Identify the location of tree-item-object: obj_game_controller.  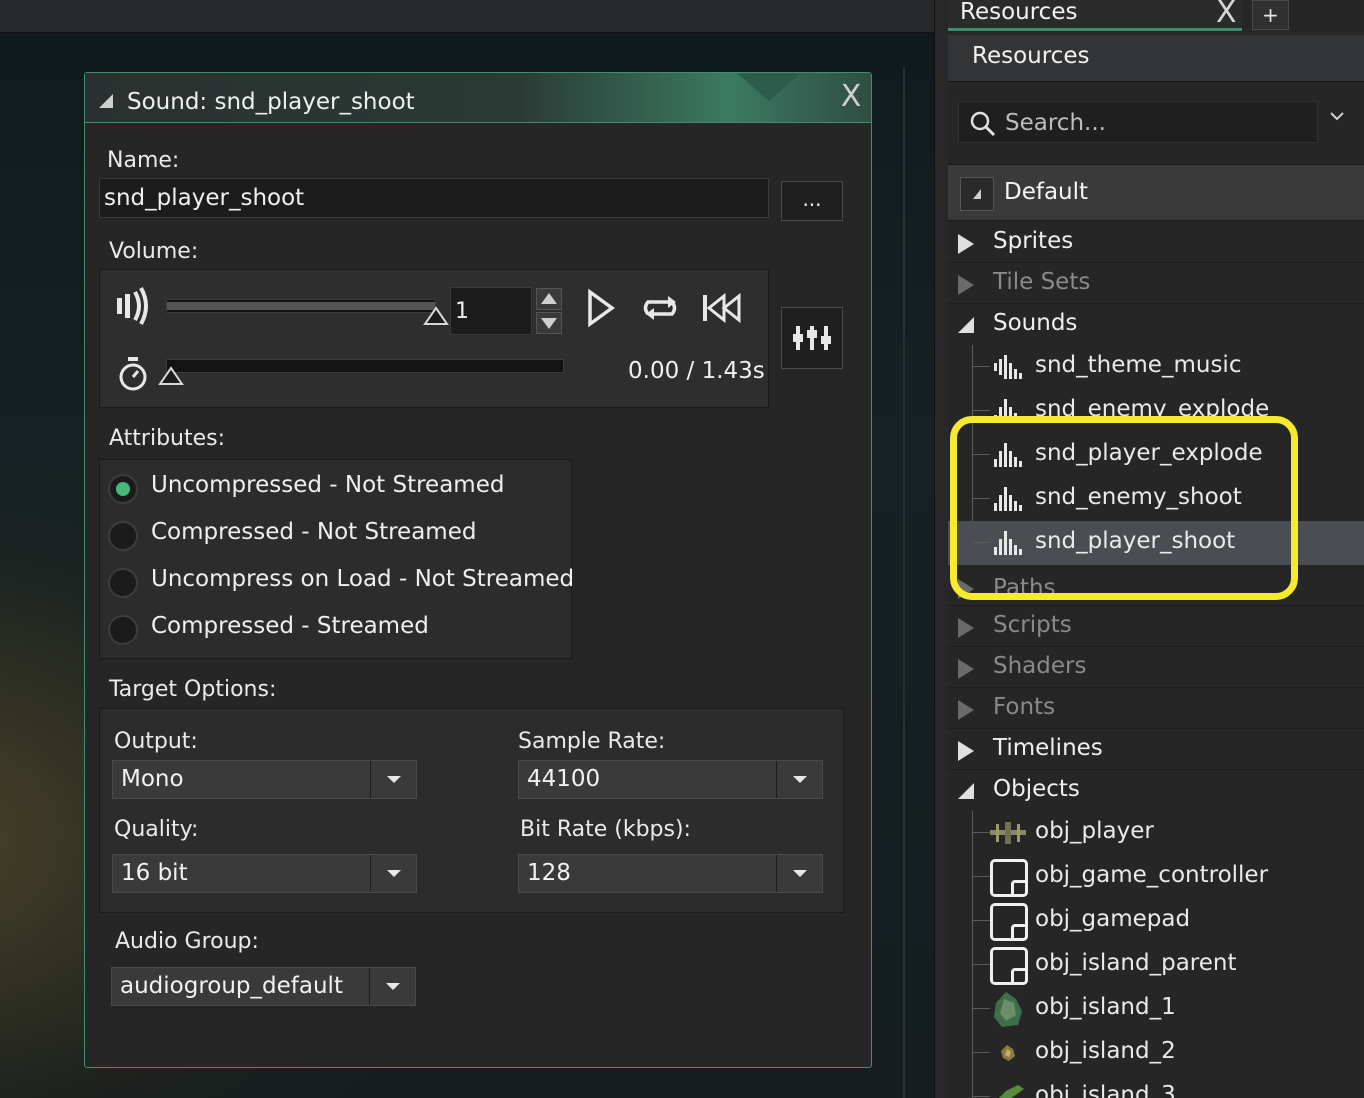
(1156, 877).